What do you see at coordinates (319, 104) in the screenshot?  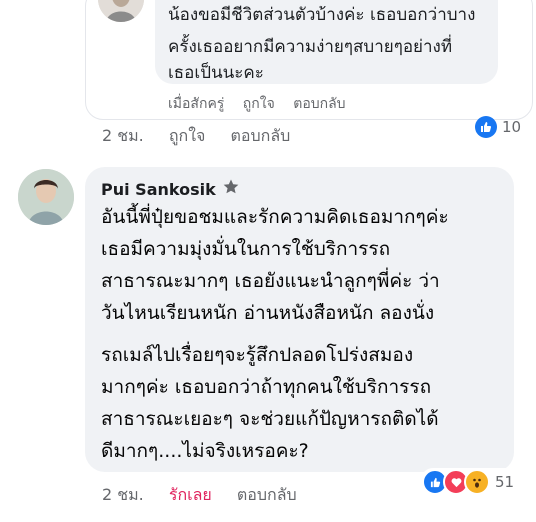 I see `reply-reply-button: ตอบกลับ` at bounding box center [319, 104].